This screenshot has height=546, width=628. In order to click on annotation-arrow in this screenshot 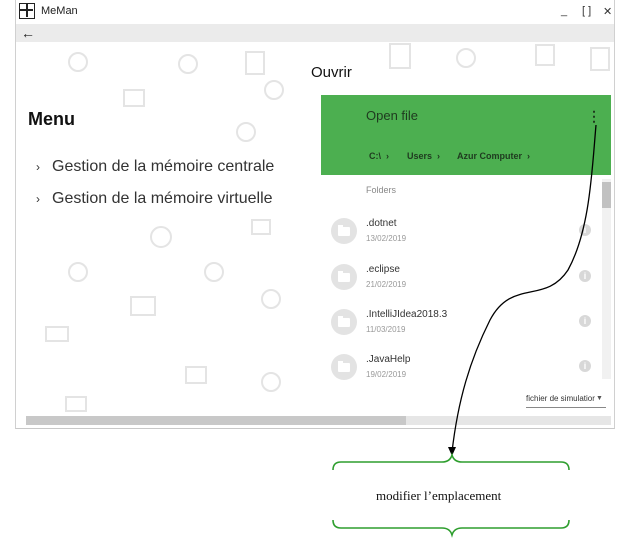, I will do `click(522, 290)`.